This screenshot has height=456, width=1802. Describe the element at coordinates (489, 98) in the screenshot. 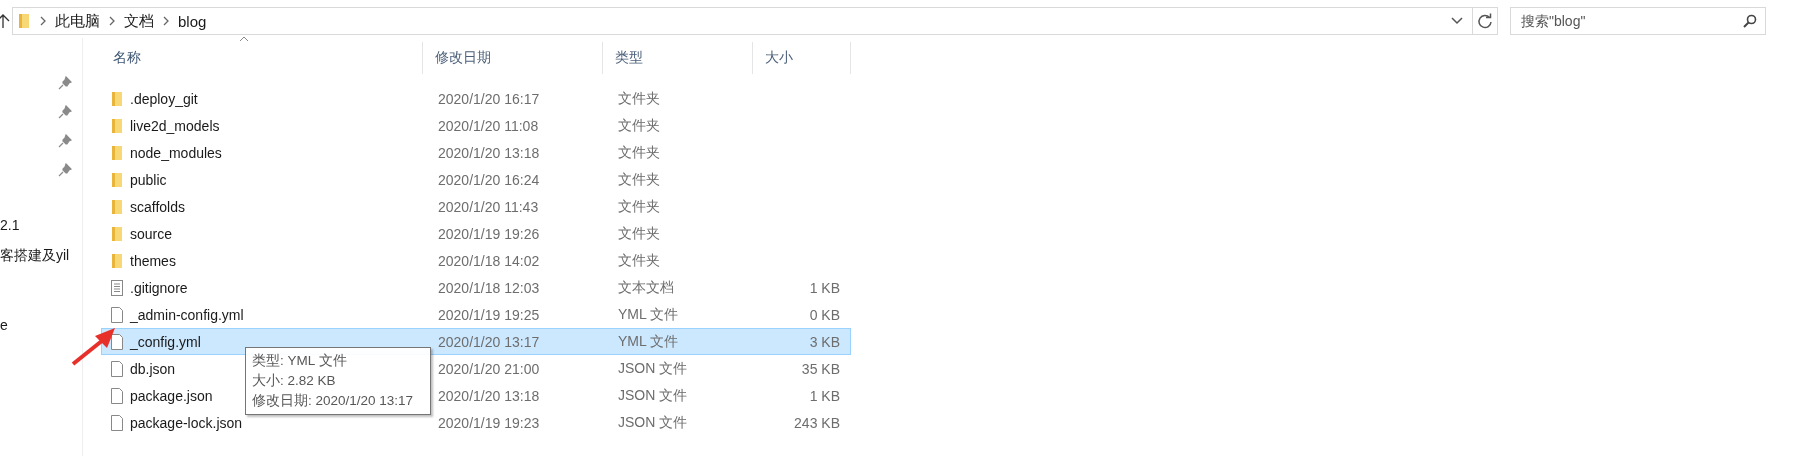

I see `modified-date: 2020/1/20 16:17` at that location.